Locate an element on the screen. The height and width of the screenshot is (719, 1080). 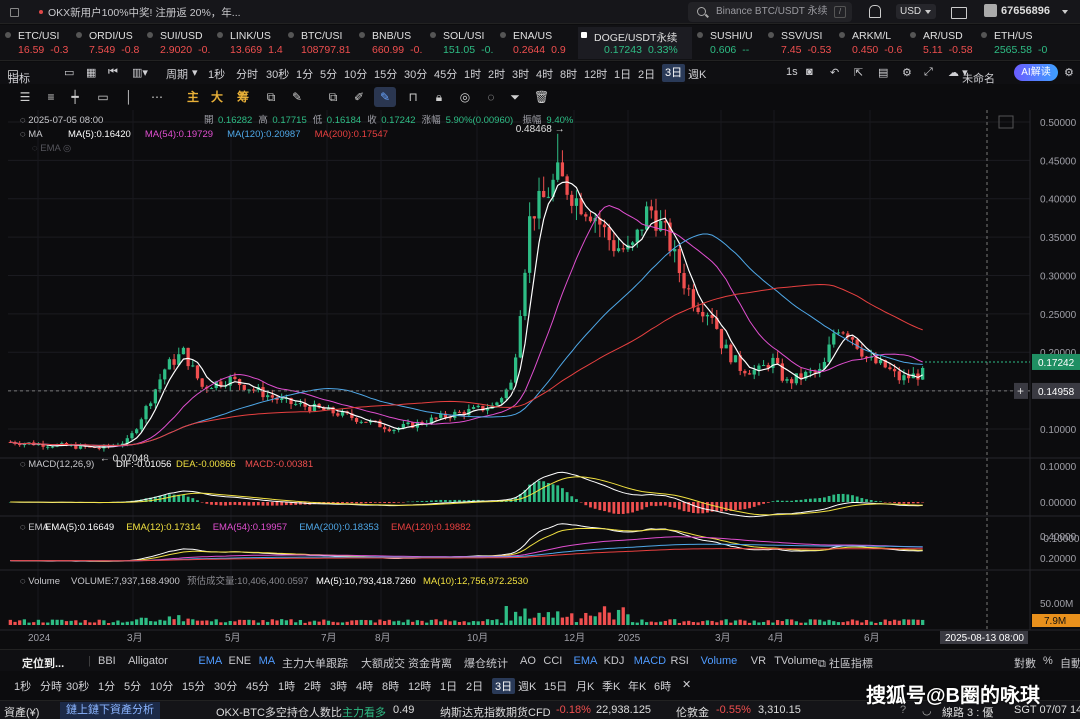
timeframe-5分: 5分 is located at coordinates (328, 74).